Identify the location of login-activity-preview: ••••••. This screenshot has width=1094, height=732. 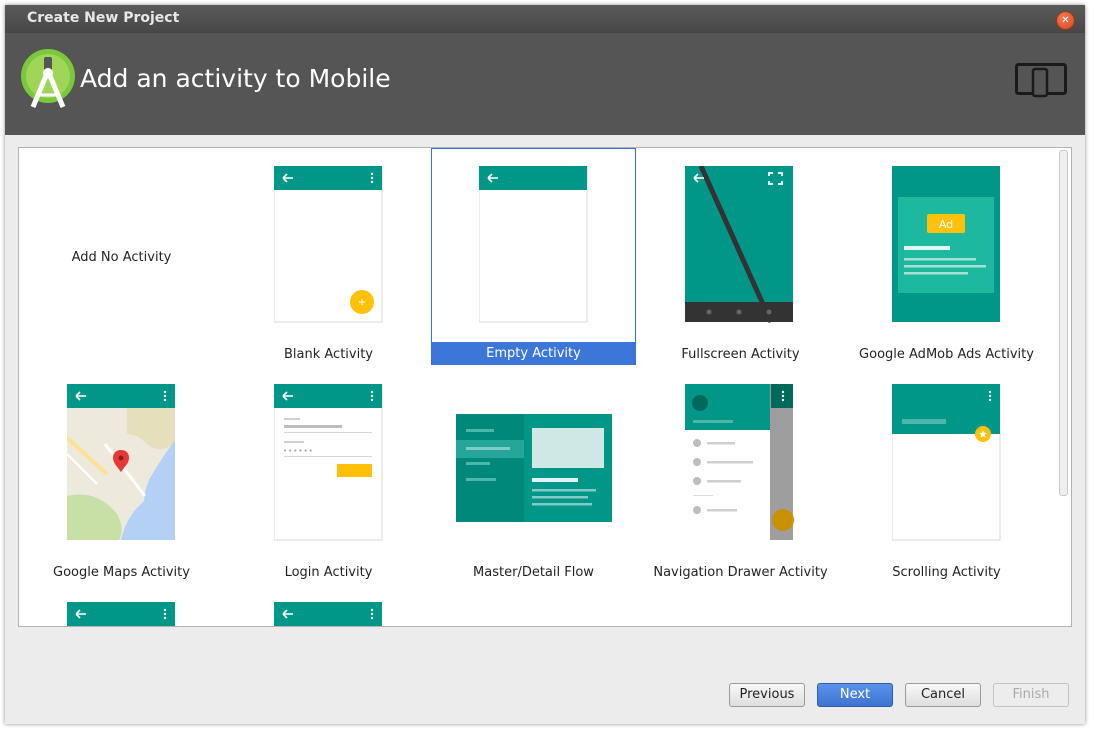
(328, 462).